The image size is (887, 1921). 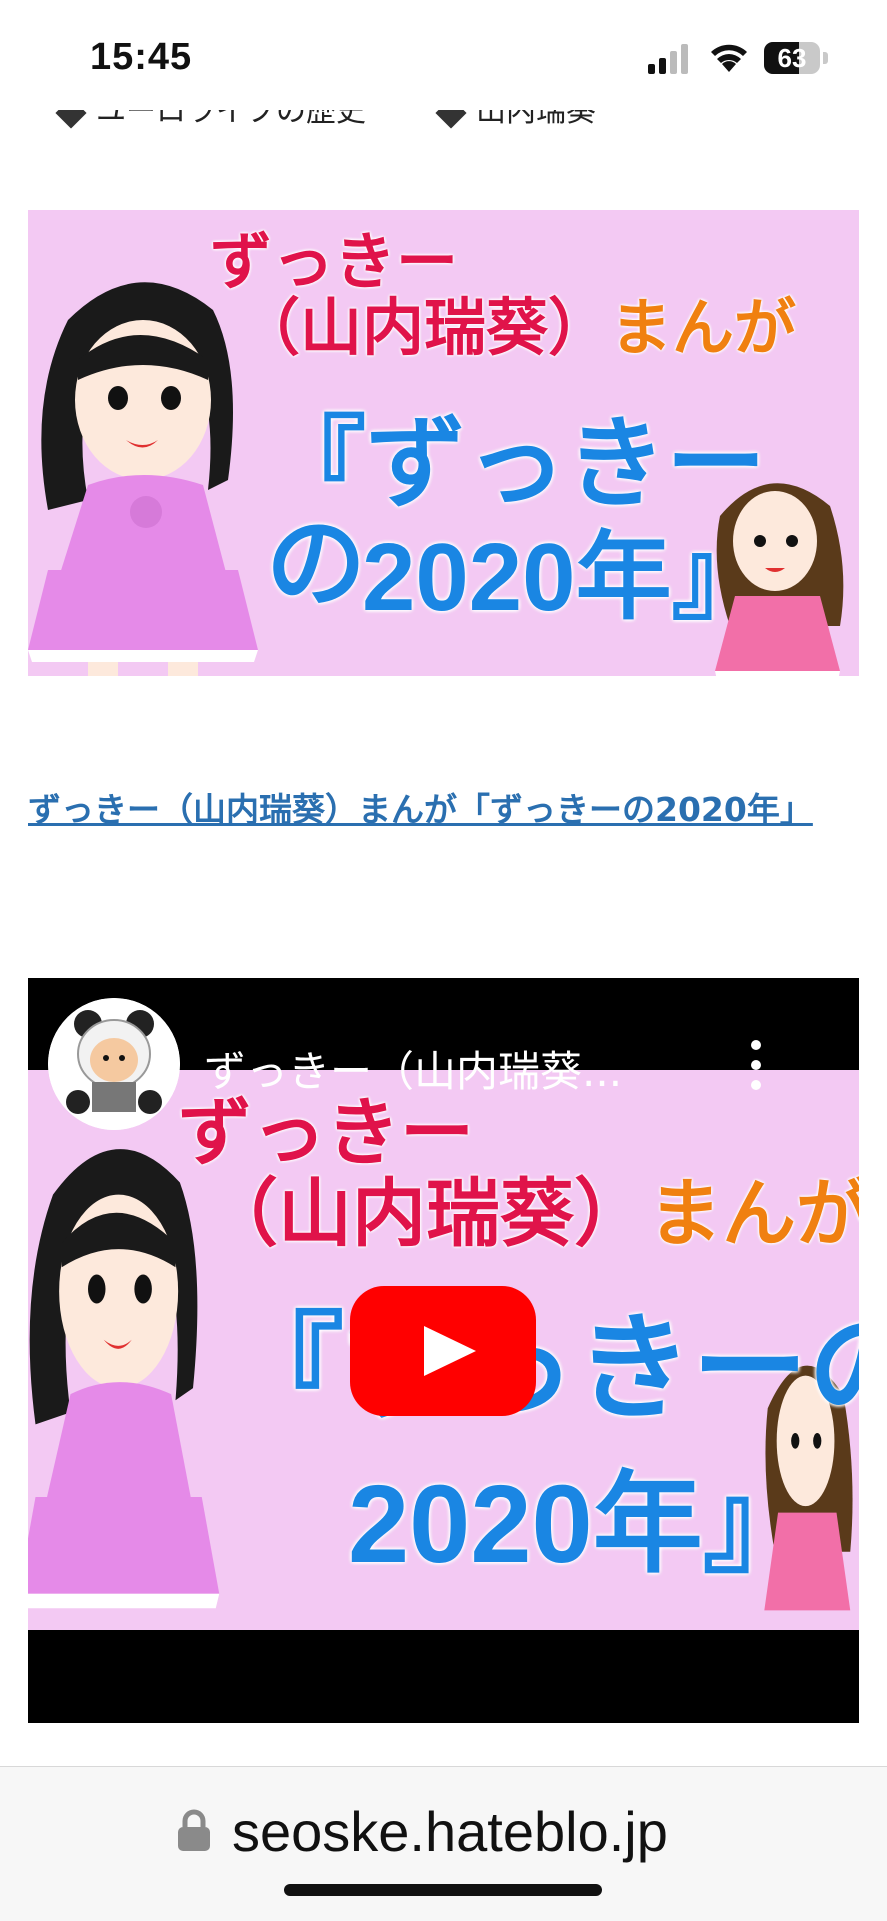 I want to click on banner-line4: 2020年』, so click(x=565, y=577).